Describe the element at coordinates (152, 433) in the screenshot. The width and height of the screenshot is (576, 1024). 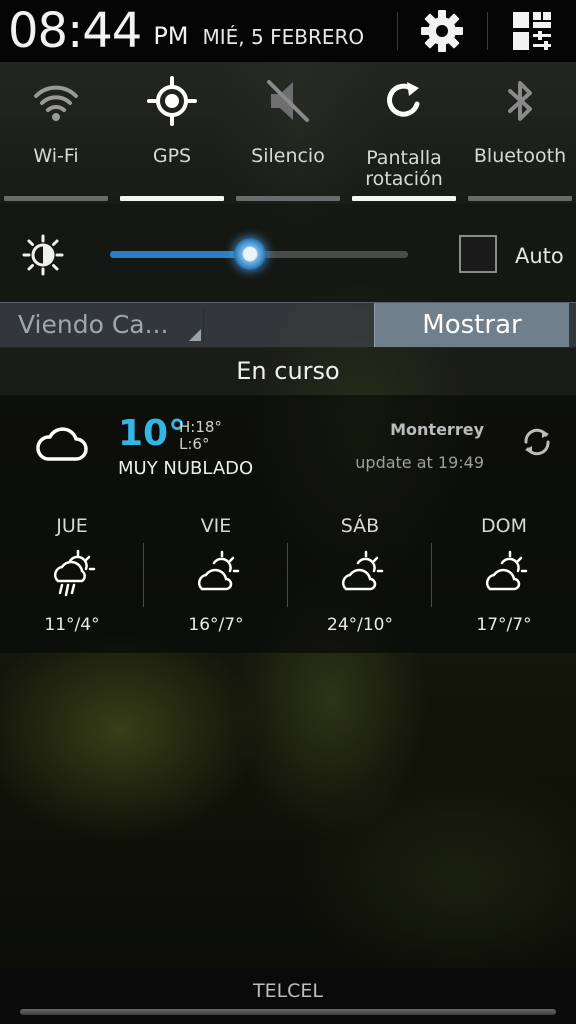
I see `current-temperature: 10°` at that location.